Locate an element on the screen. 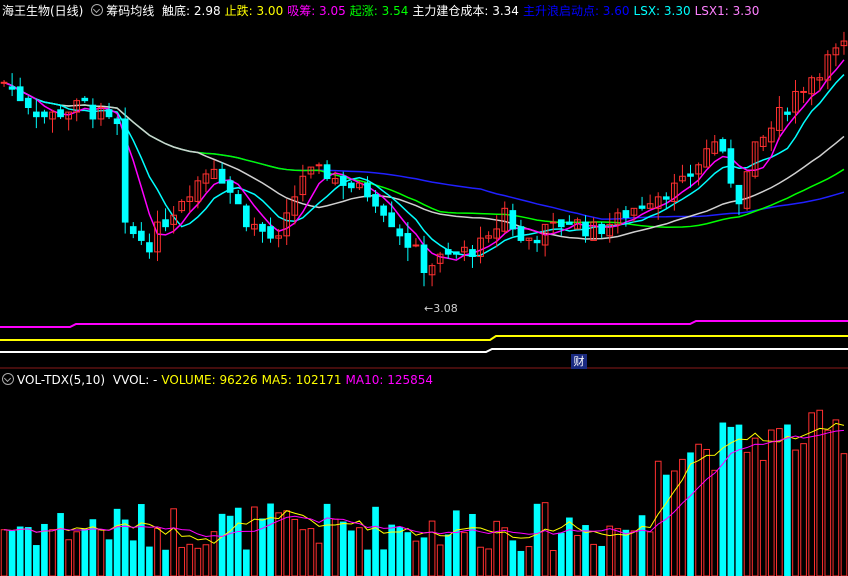 This screenshot has width=848, height=576. step-line-white is located at coordinates (424, 350).